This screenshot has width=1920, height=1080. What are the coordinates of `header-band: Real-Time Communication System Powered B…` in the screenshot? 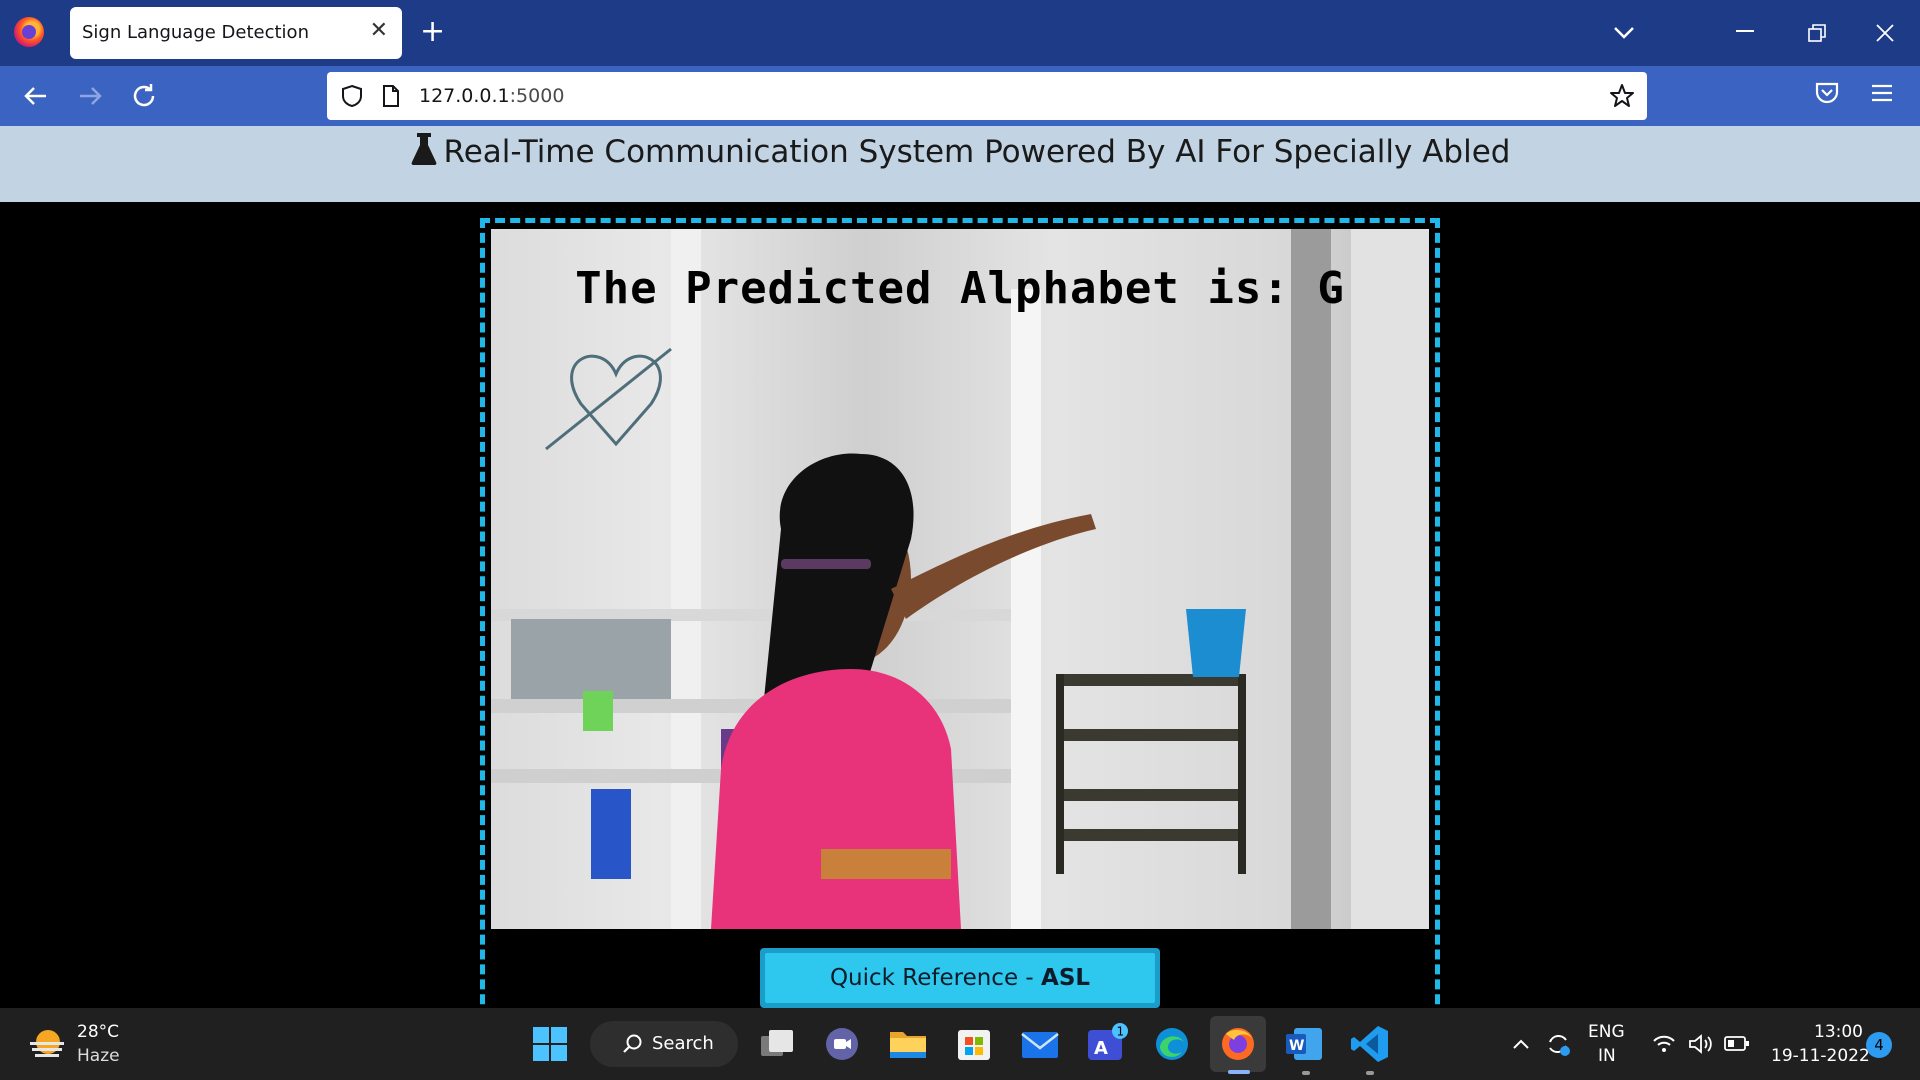 It's located at (960, 164).